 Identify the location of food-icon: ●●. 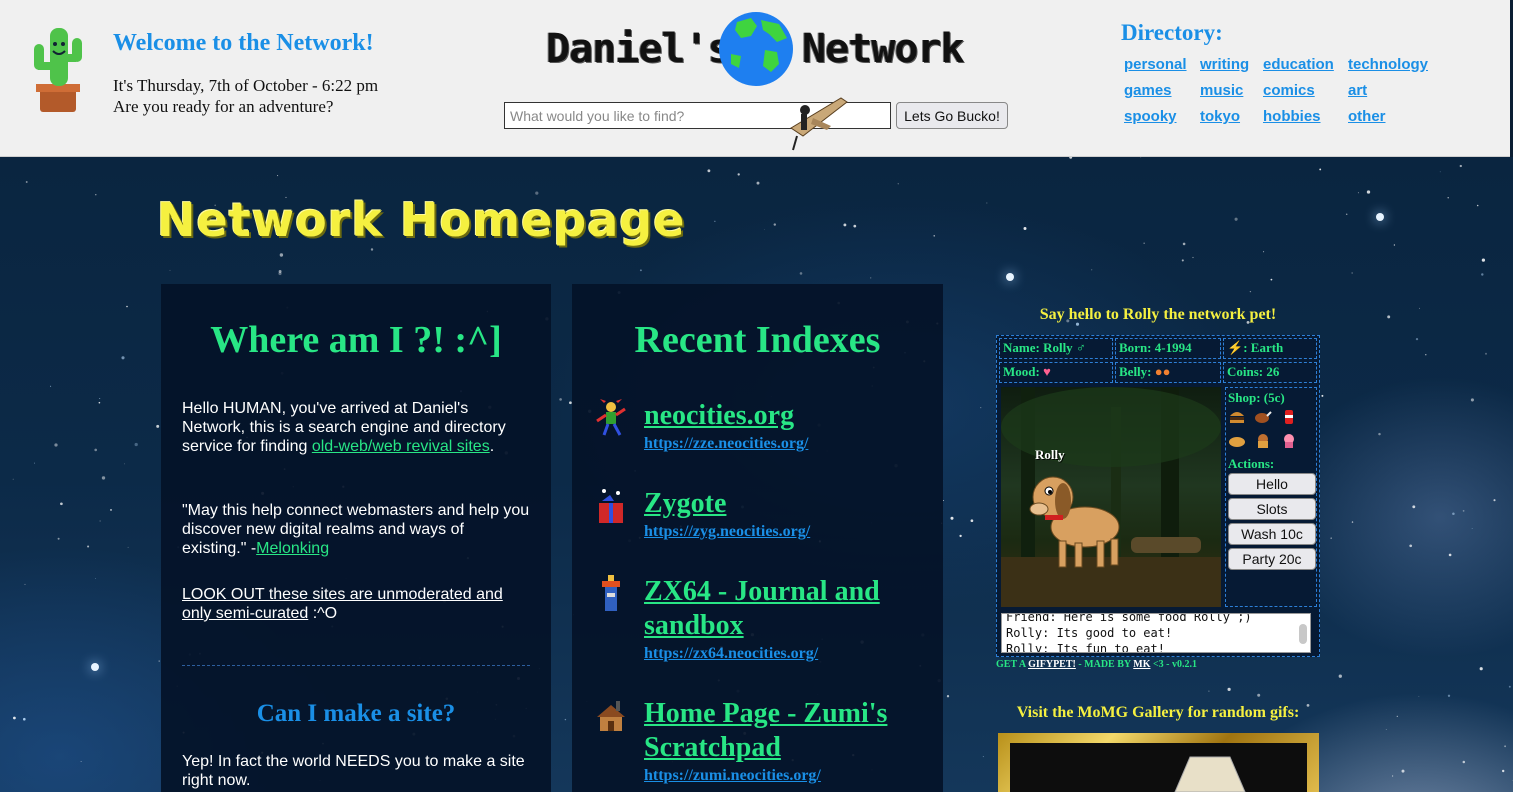
(1162, 371).